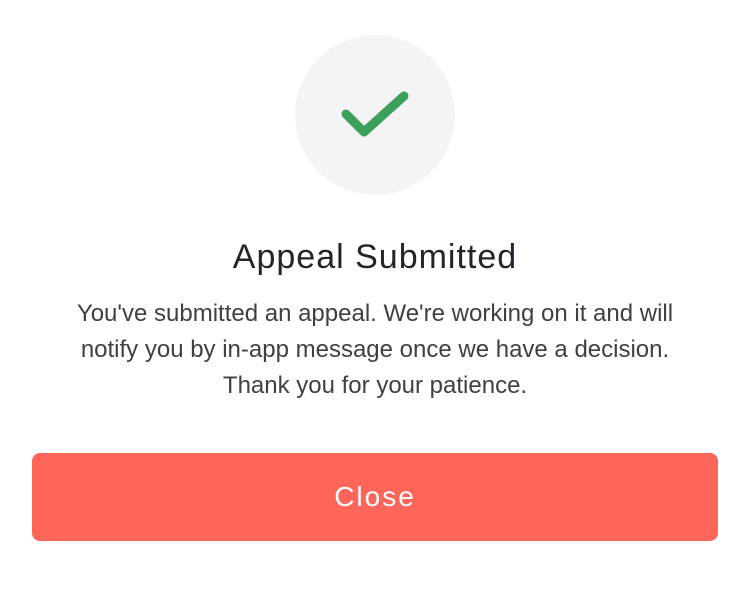  I want to click on dialog-title: Appeal Submitted, so click(375, 257).